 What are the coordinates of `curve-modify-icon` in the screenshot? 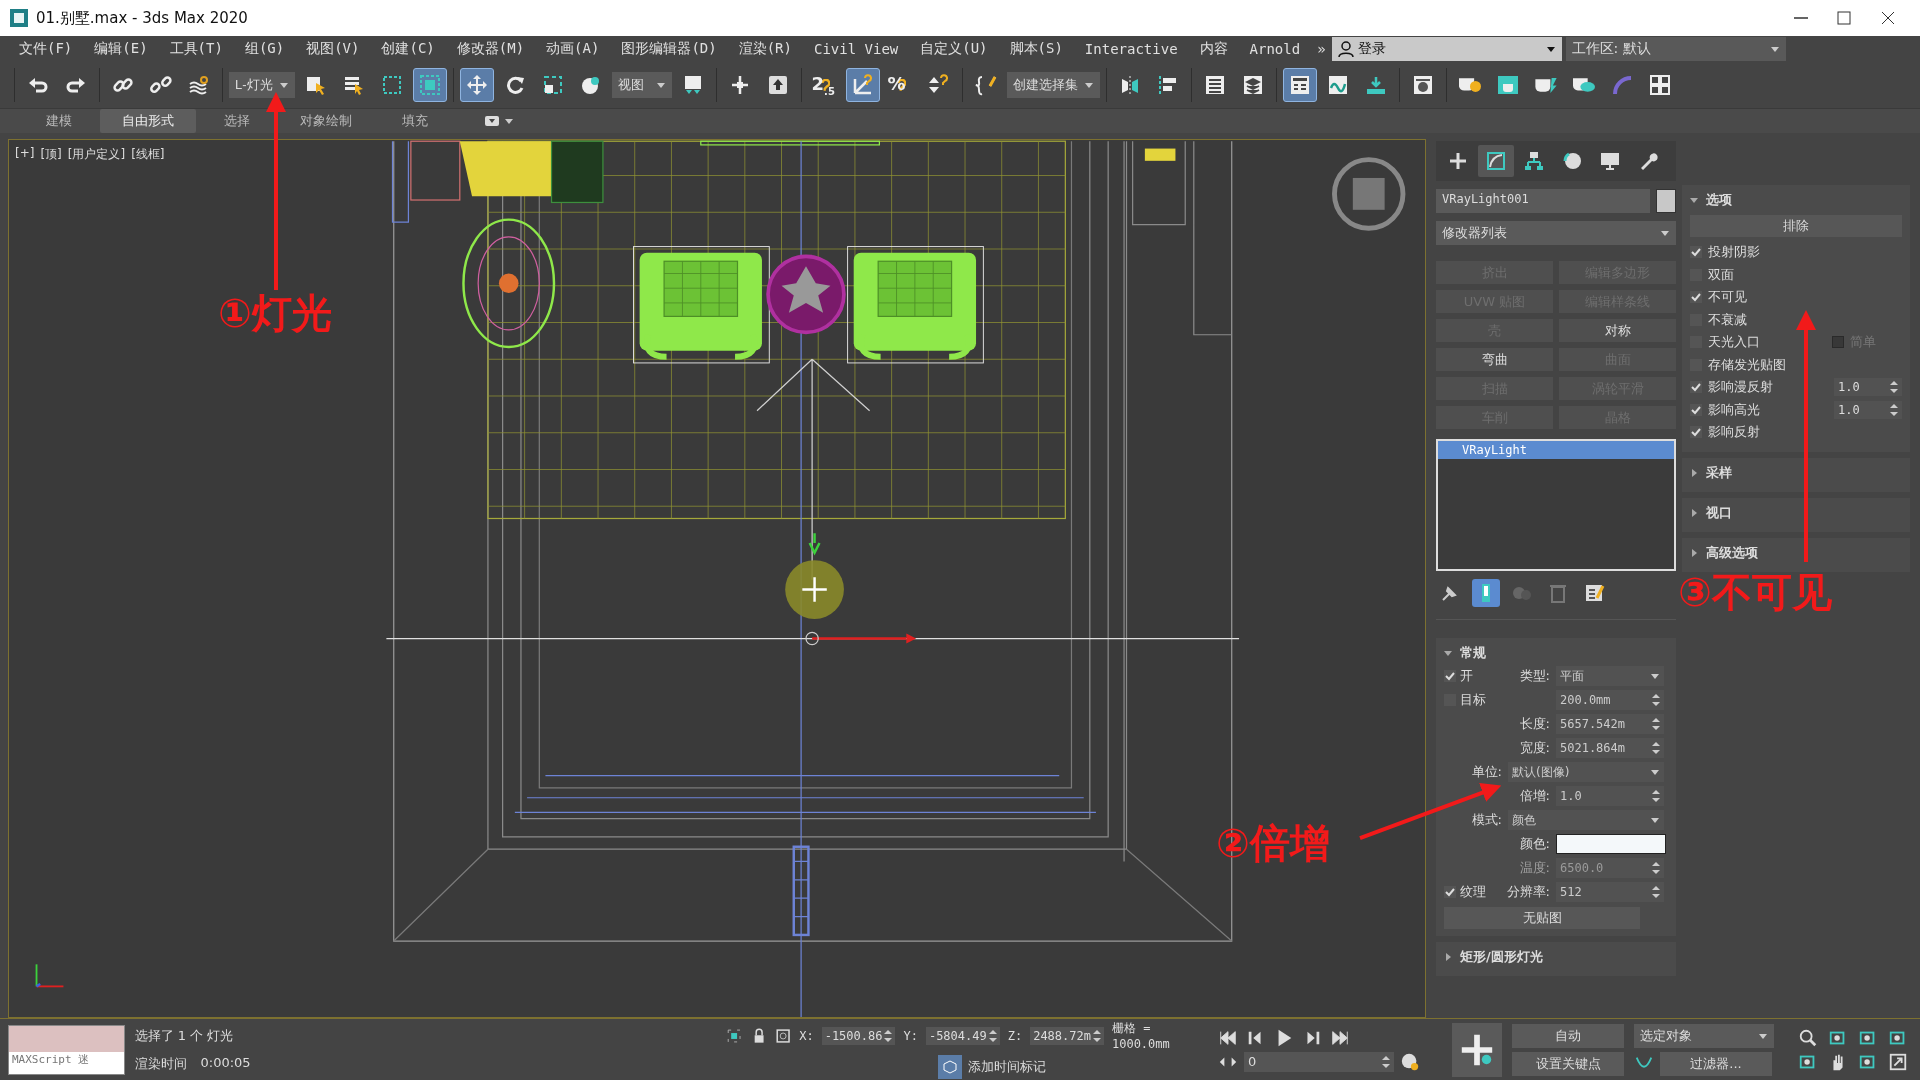 It's located at (1496, 161).